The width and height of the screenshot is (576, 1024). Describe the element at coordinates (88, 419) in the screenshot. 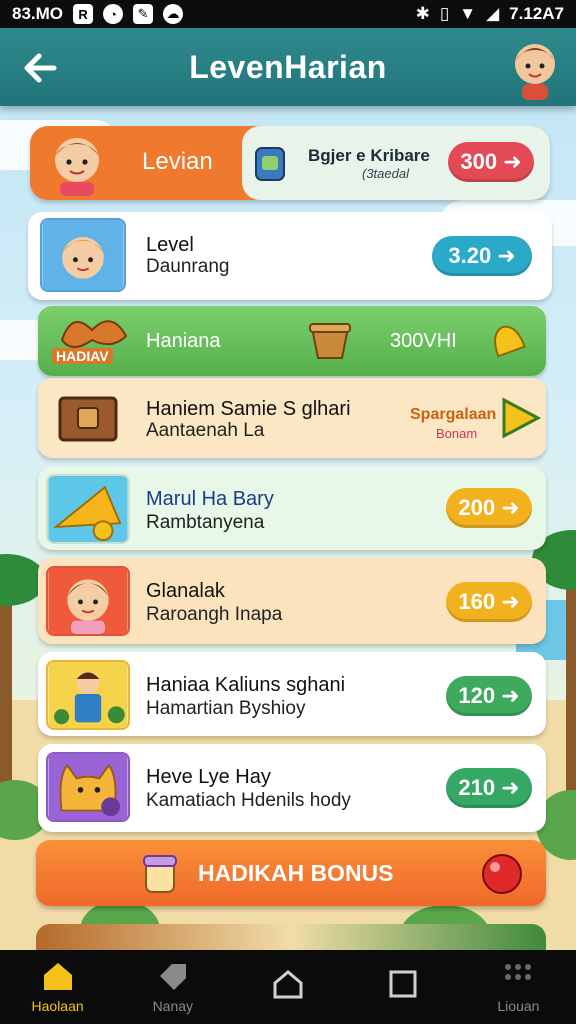

I see `treasure-chest-icon` at that location.